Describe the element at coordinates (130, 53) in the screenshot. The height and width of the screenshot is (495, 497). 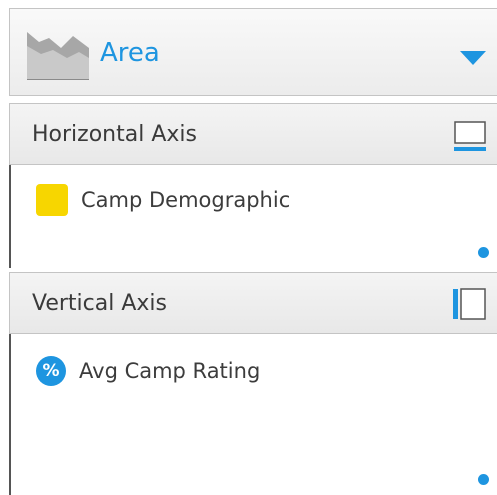
I see `chart-type-label: Area` at that location.